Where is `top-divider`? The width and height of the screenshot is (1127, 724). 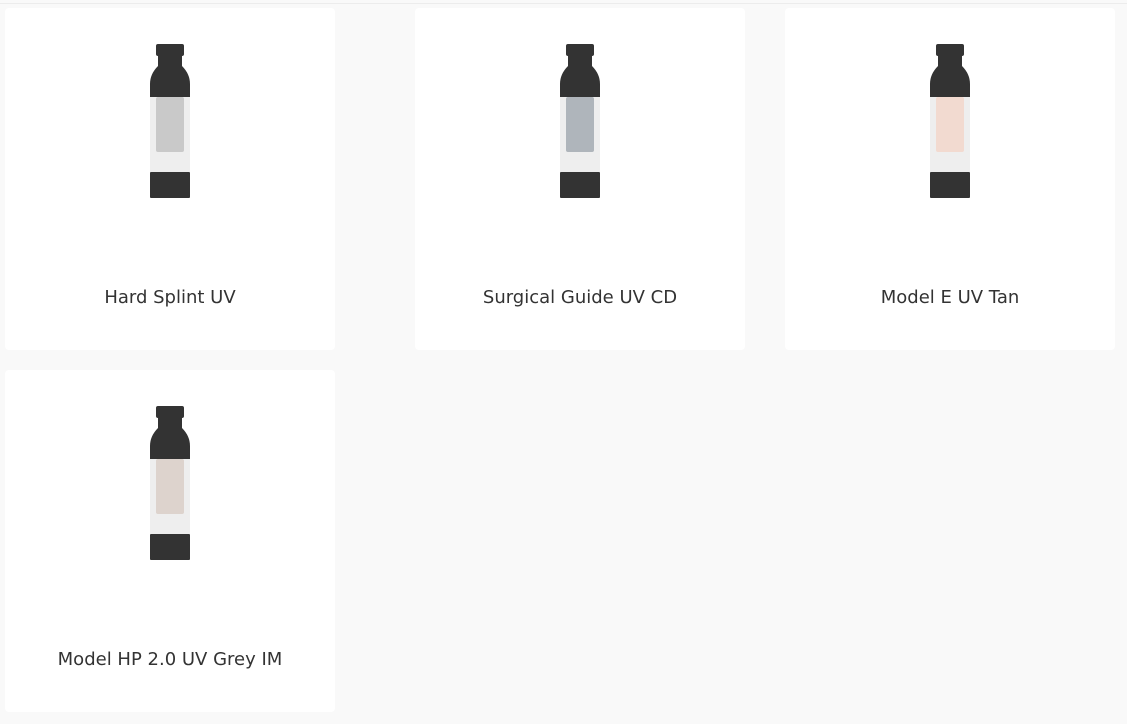 top-divider is located at coordinates (563, 3).